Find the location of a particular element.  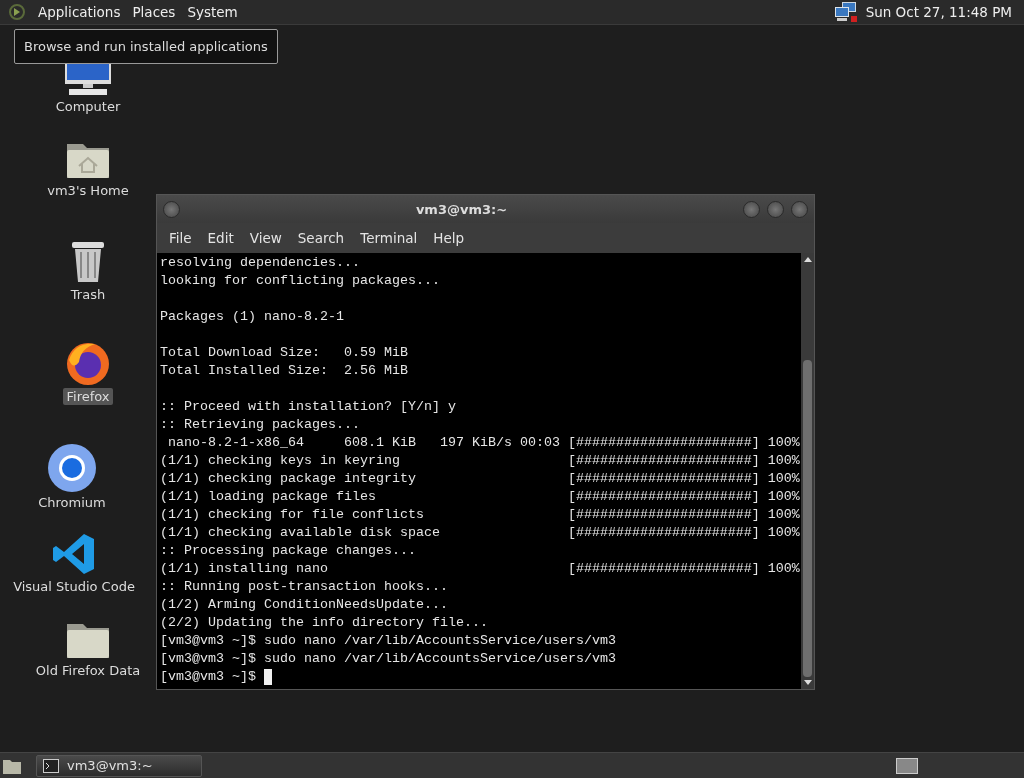

terminal-line: Total Download Size: 0.59 MiB is located at coordinates (284, 353).